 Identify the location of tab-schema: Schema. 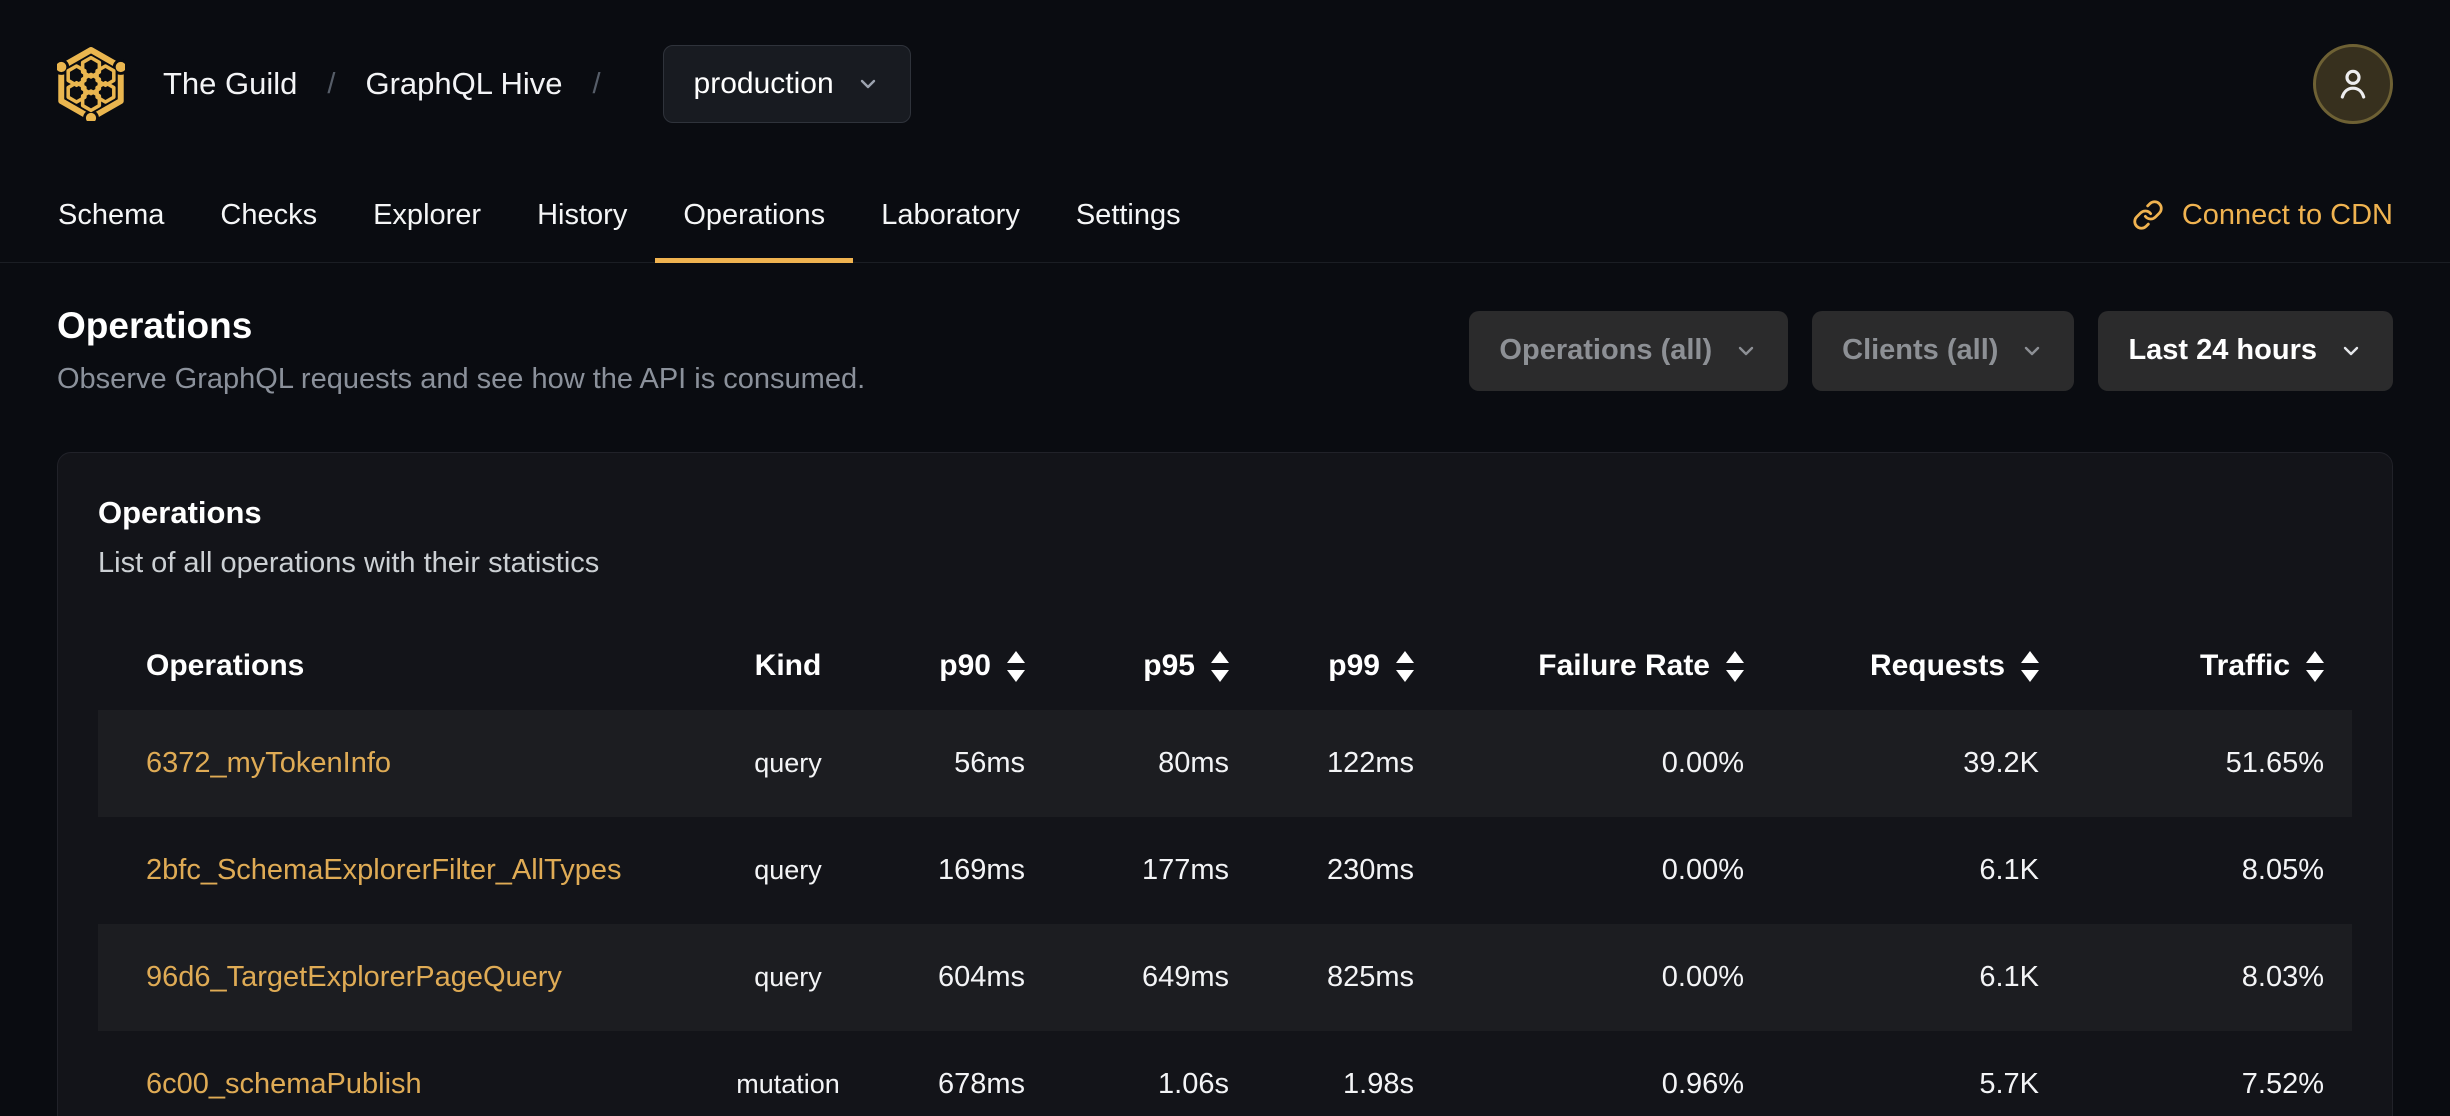
(111, 215).